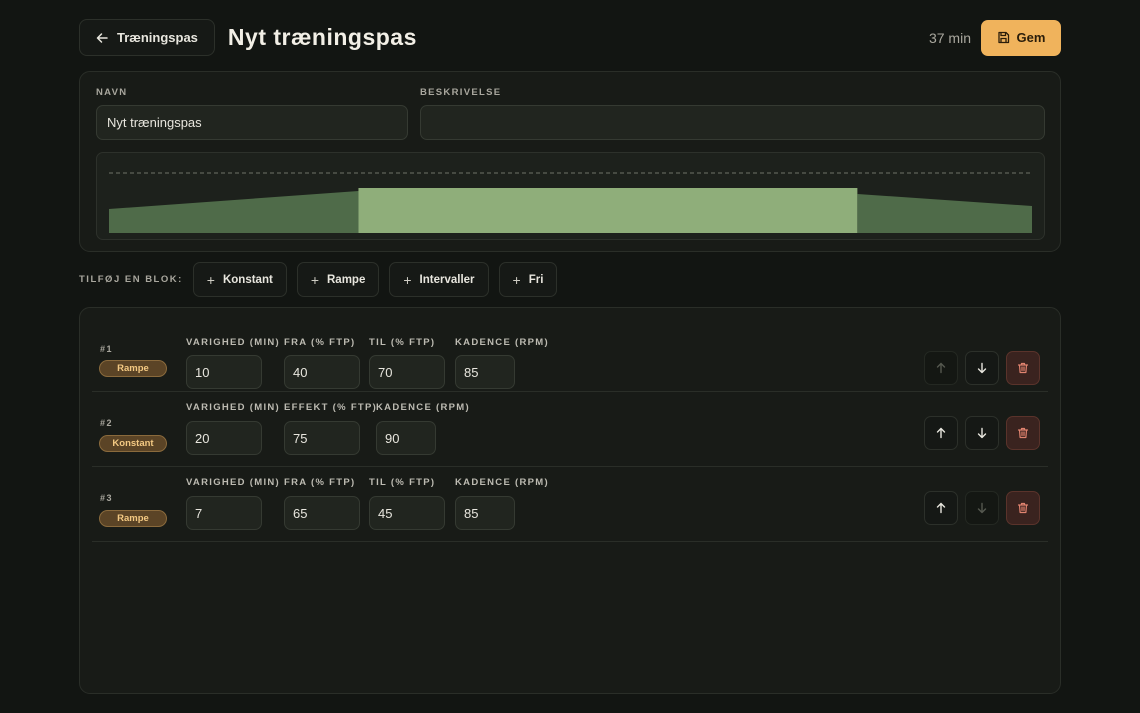  I want to click on add-intervals-label: Intervaller, so click(447, 279).